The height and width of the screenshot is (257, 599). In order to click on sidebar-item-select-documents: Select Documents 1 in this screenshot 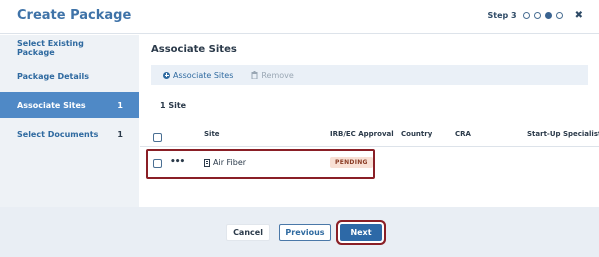, I will do `click(69, 134)`.